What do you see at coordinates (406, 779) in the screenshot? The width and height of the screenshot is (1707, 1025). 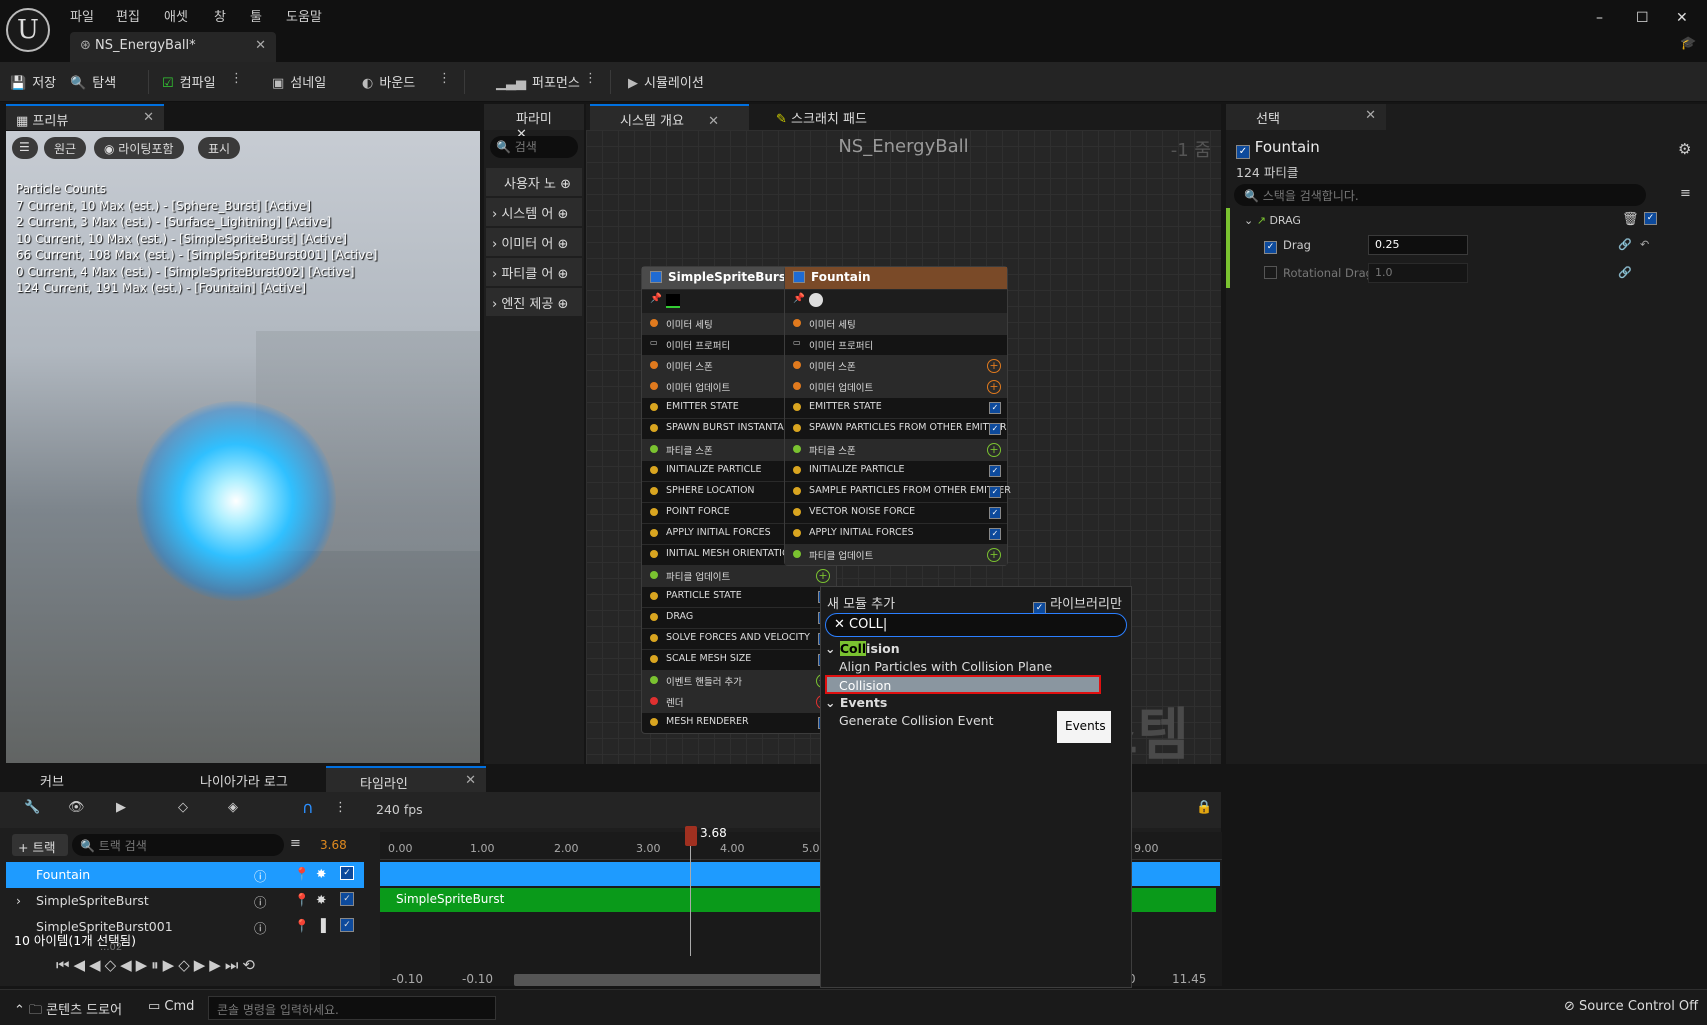 I see `tab-timeline: 타임라인 ✕` at bounding box center [406, 779].